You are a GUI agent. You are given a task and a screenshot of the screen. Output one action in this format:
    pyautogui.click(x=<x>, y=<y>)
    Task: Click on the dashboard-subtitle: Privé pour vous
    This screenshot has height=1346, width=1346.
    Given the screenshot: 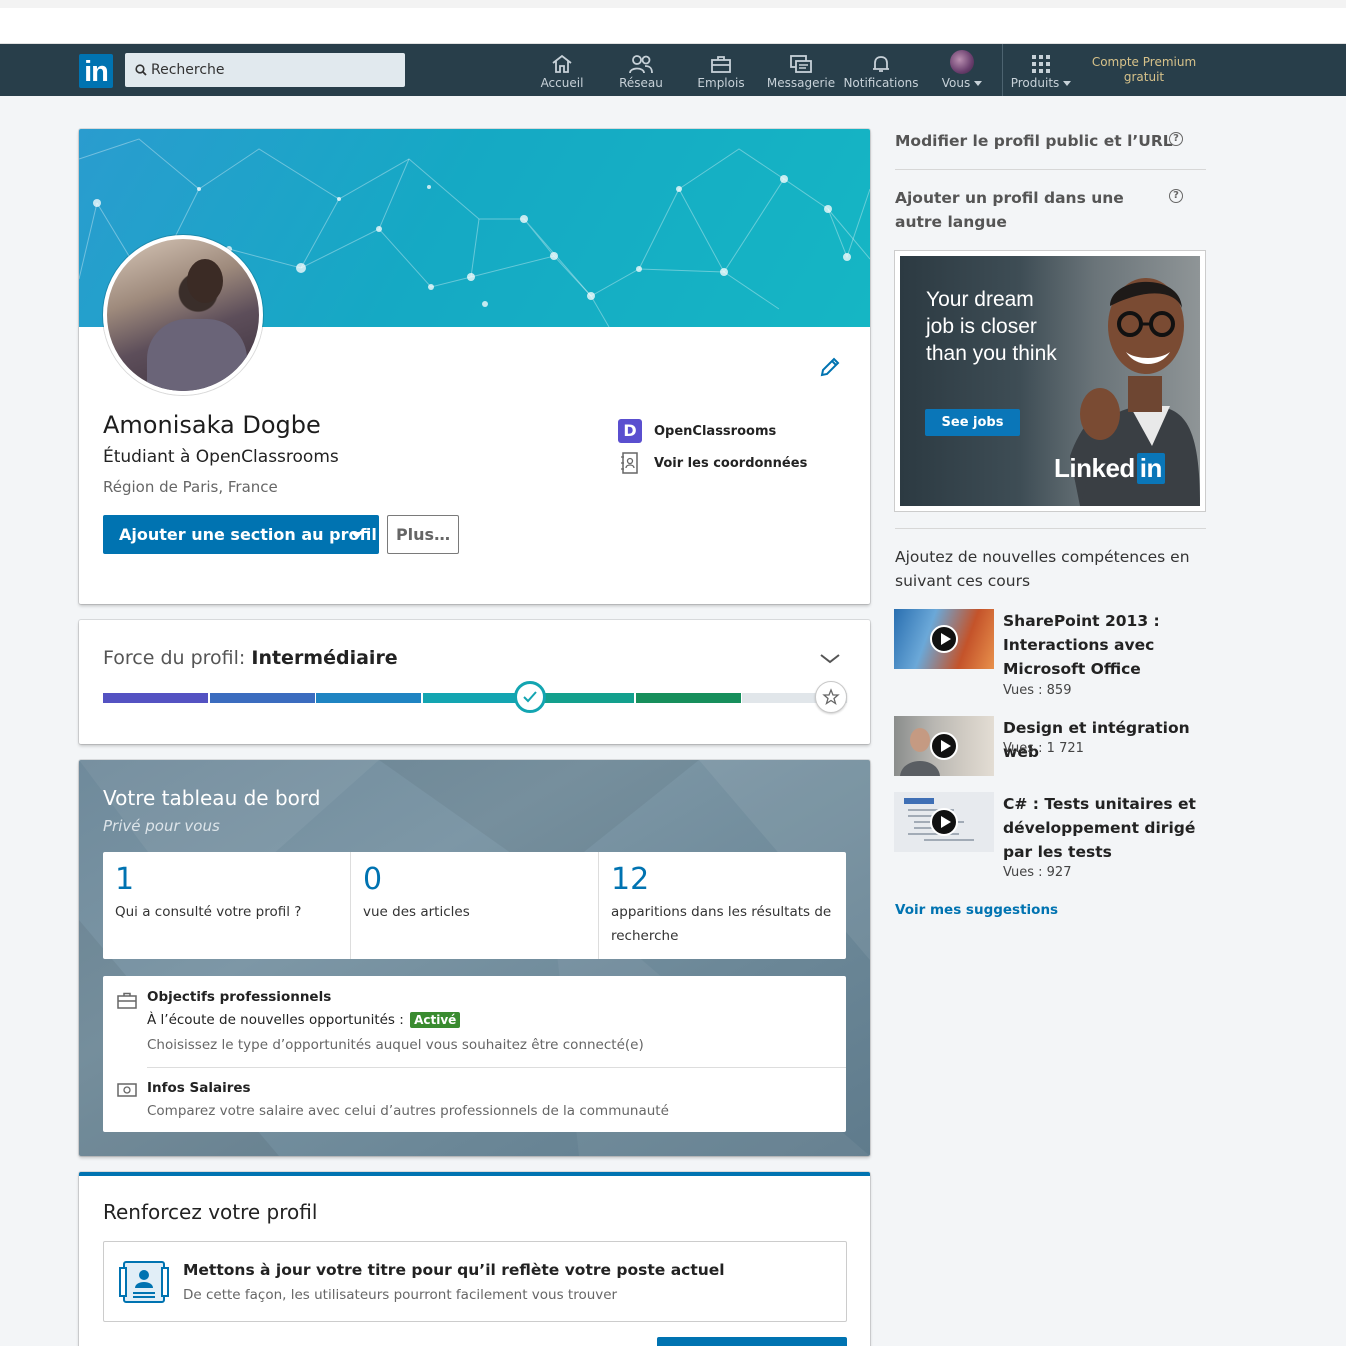 What is the action you would take?
    pyautogui.click(x=161, y=826)
    